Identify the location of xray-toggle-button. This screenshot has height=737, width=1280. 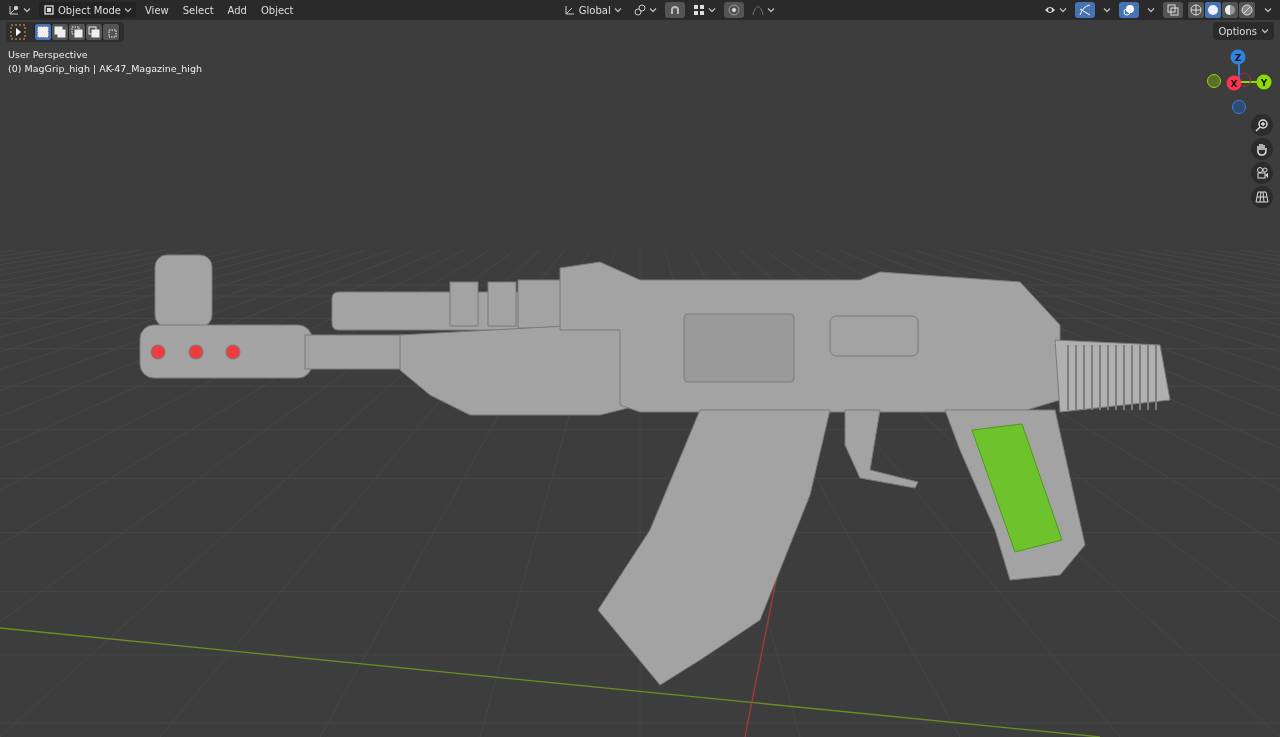
(1173, 10).